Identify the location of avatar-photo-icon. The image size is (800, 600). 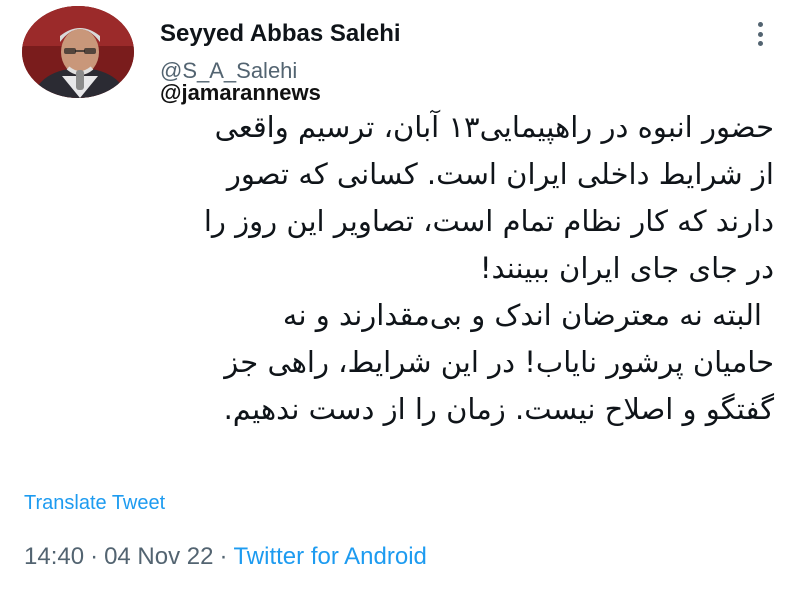
(78, 52).